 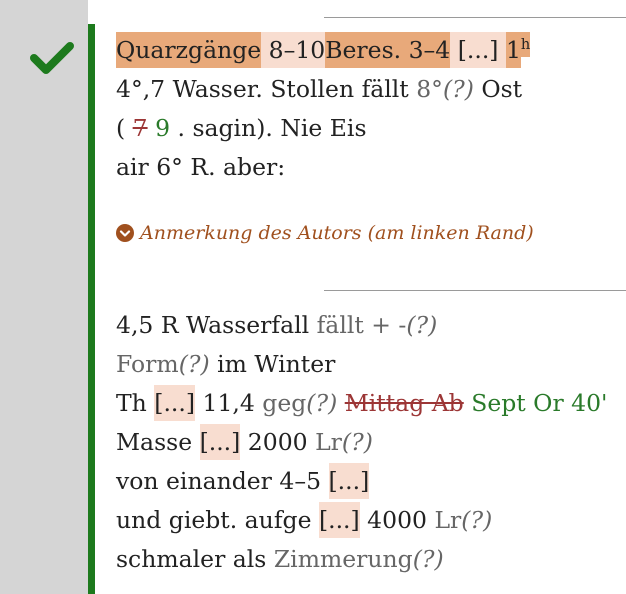 I want to click on text-line: ( 7 9 . sagin). Nie Eis, so click(x=323, y=128).